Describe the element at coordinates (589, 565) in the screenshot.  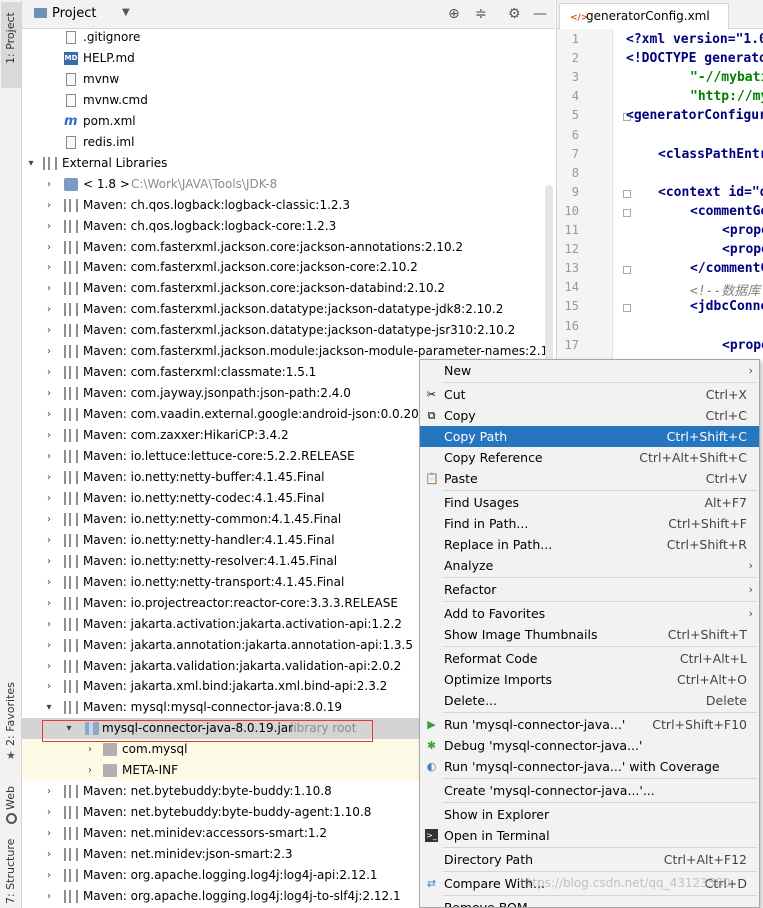
I see `menu-item-analyze: Analyze ›` at that location.